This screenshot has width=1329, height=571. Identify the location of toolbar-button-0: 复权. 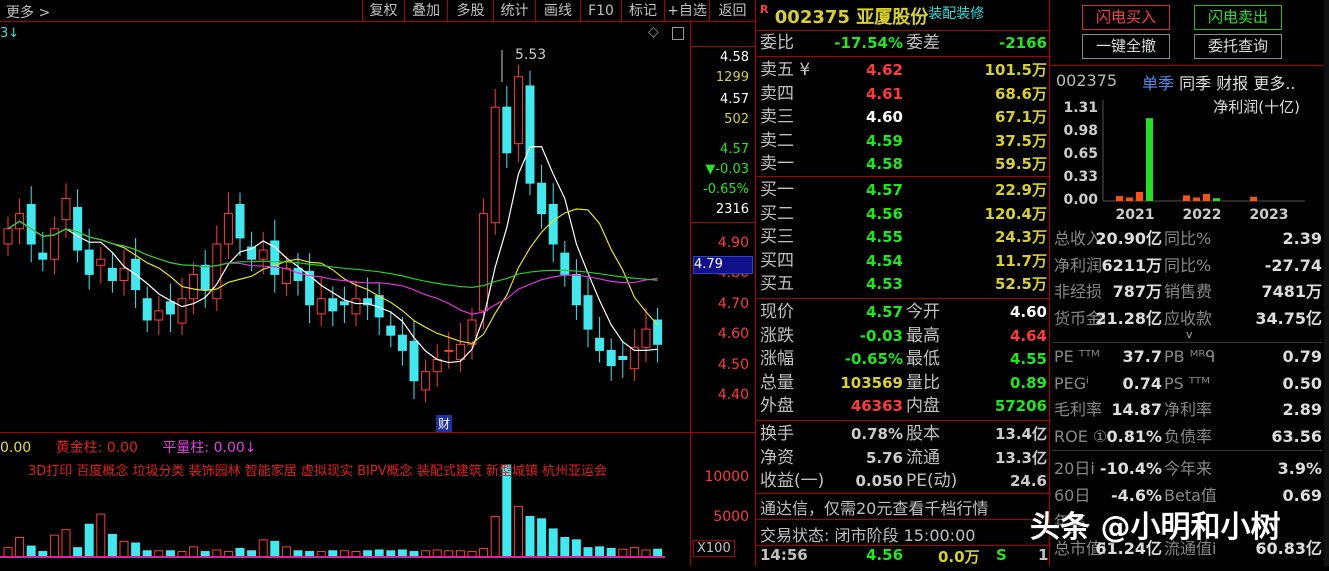
(383, 11).